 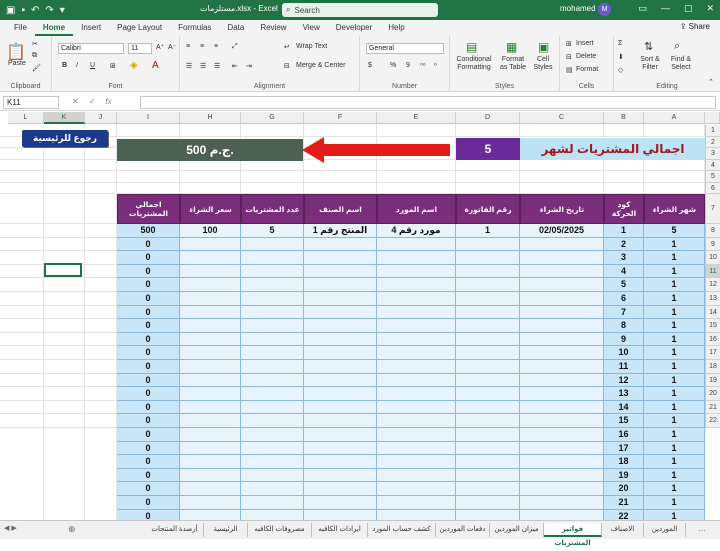 I want to click on table-header-C: تاريخ الشراء, so click(x=562, y=209).